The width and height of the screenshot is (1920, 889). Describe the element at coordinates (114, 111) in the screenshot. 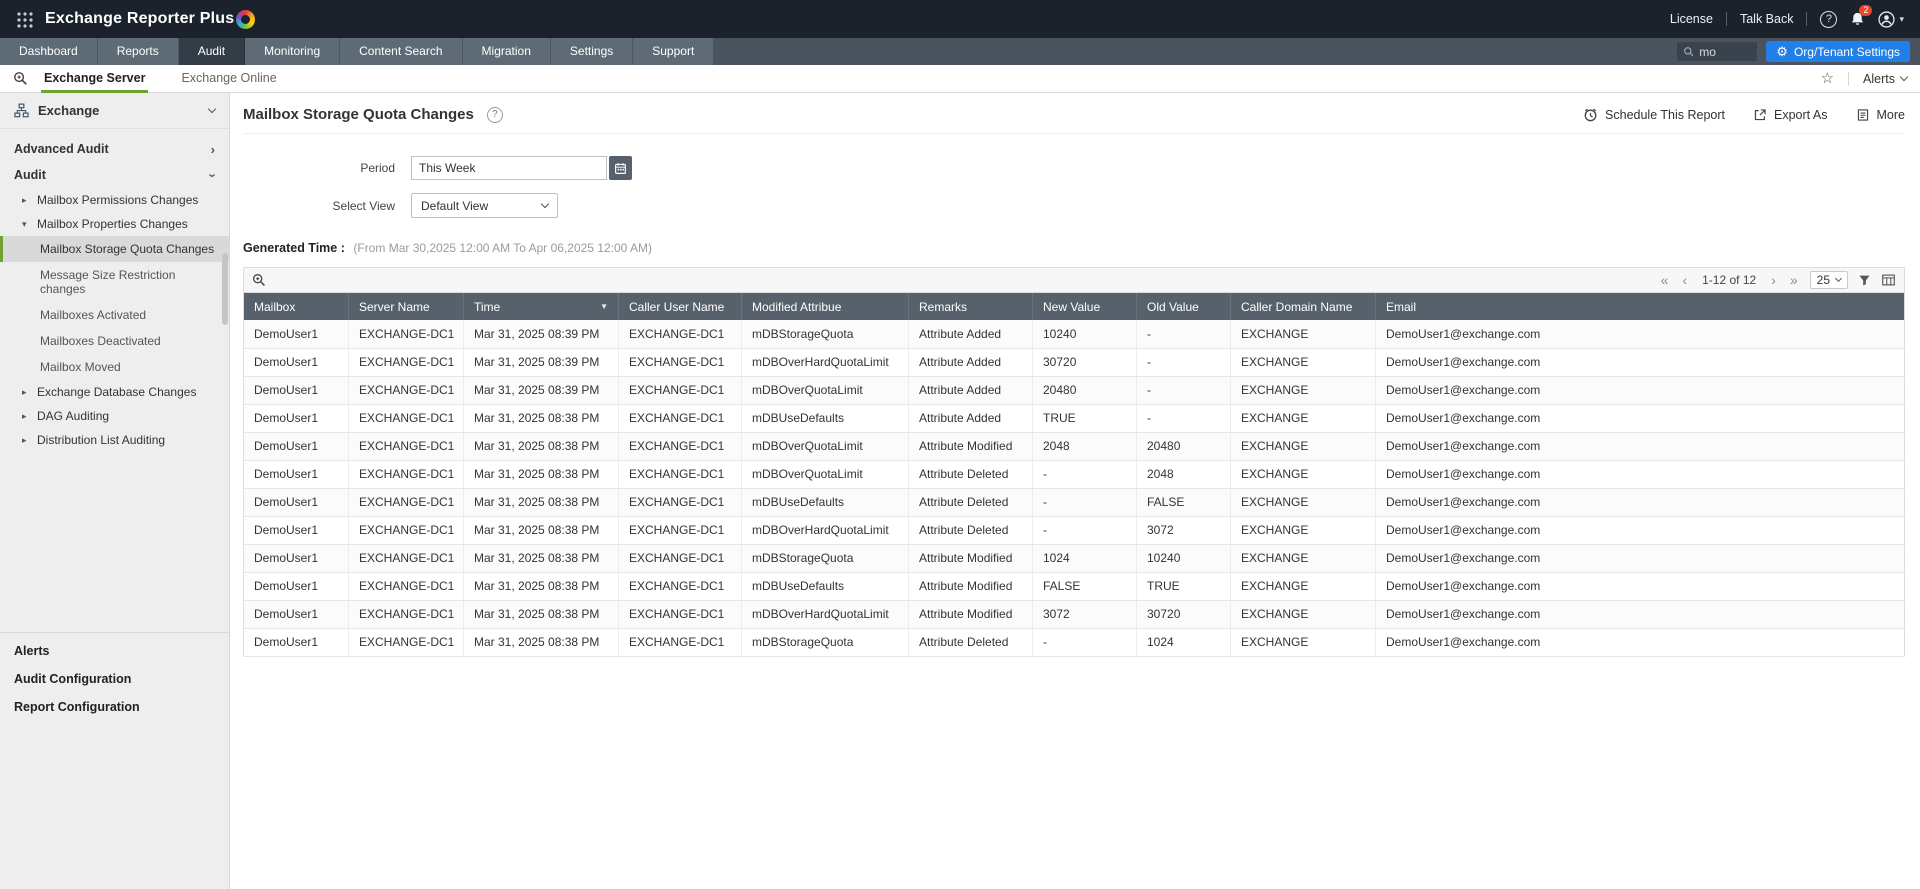

I see `sidebar-section-exchange: Exchange` at that location.